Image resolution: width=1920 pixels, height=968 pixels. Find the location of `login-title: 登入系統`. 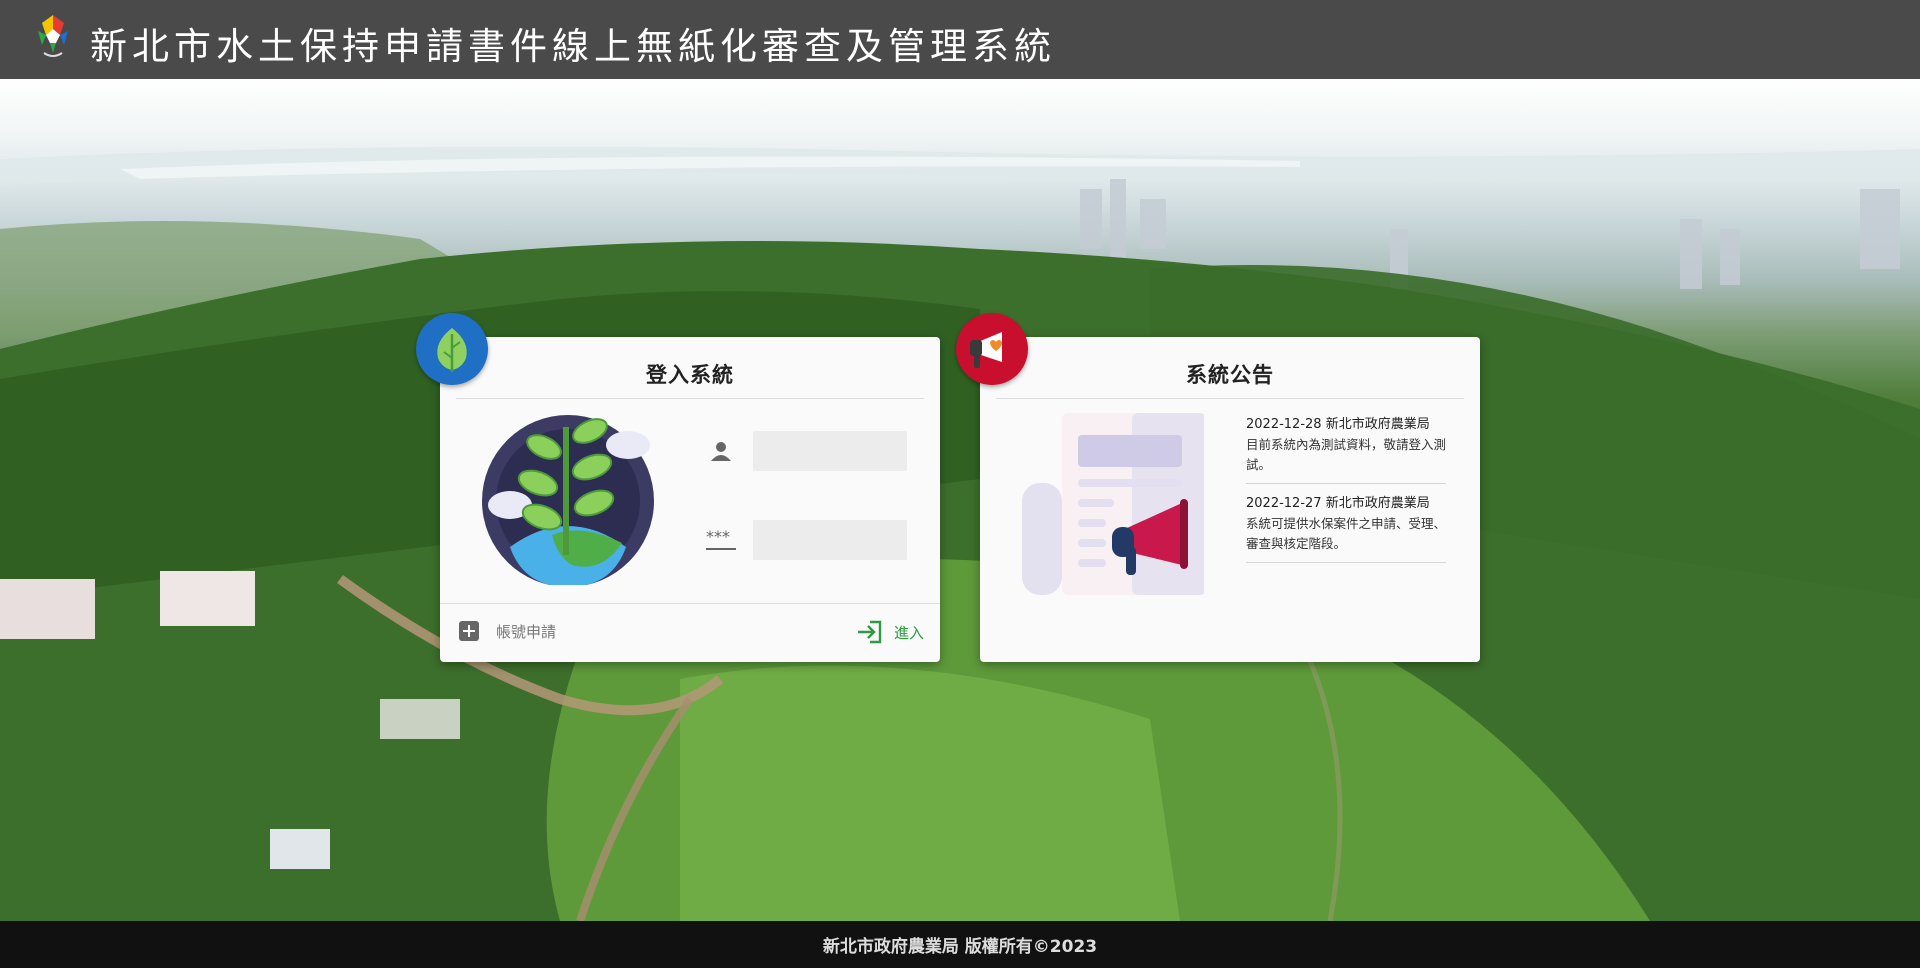

login-title: 登入系統 is located at coordinates (690, 375).